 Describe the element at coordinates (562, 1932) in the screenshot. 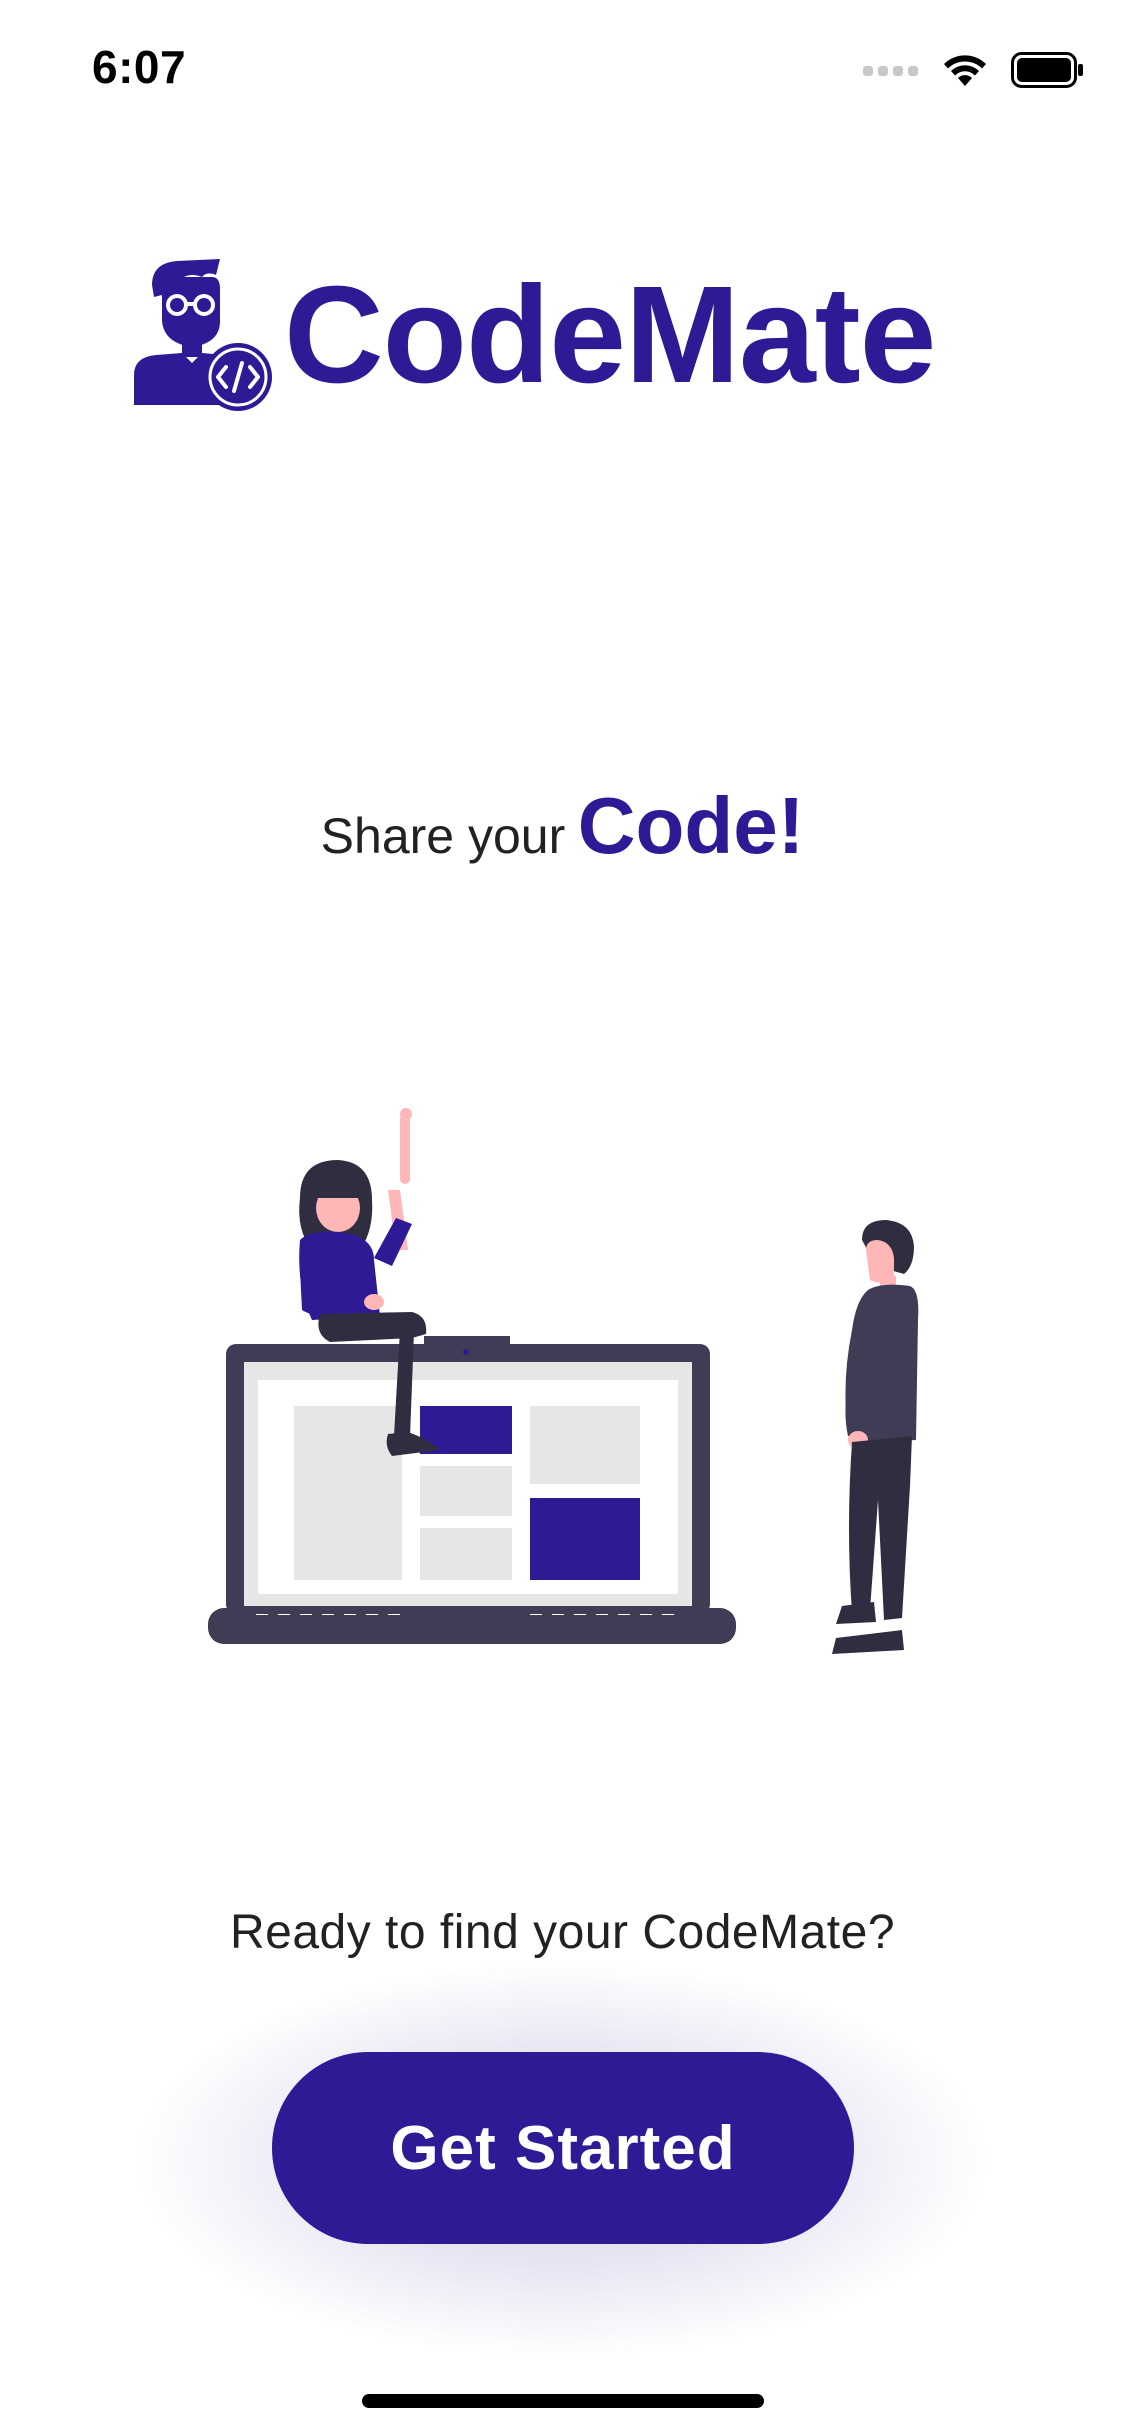

I see `prompt-text: Ready to find your CodeMate?` at that location.